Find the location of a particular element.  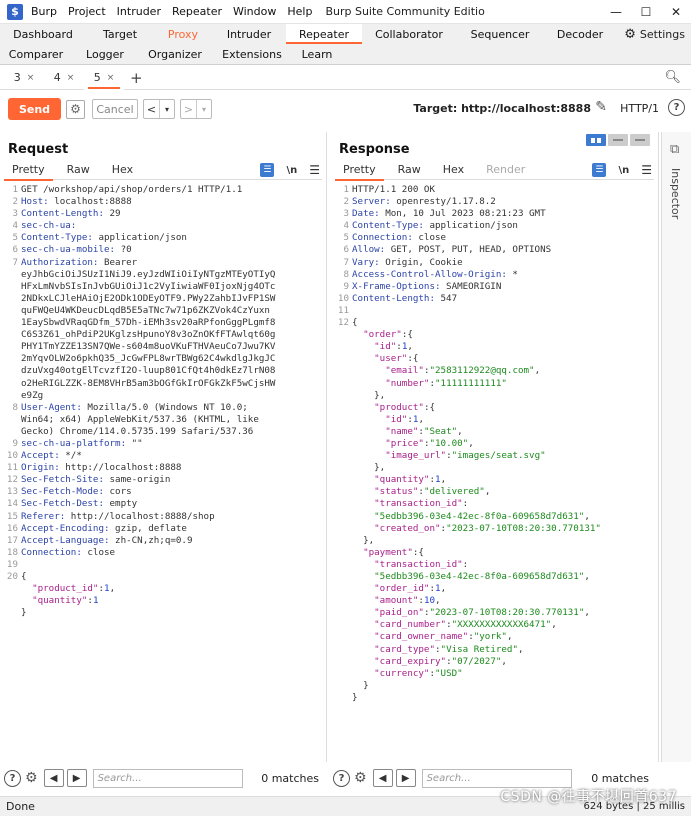

code-line: 15 Referer: http://localhost:8888/shop is located at coordinates (164, 517).